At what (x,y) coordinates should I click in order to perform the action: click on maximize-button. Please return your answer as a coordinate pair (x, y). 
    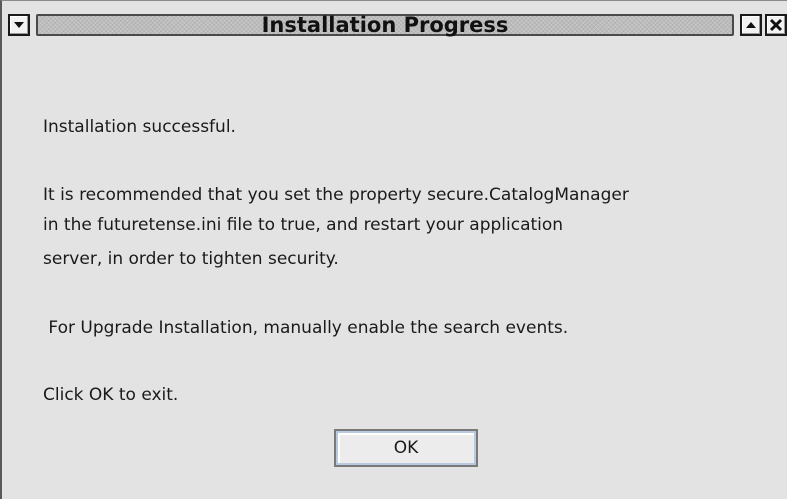
    Looking at the image, I should click on (751, 25).